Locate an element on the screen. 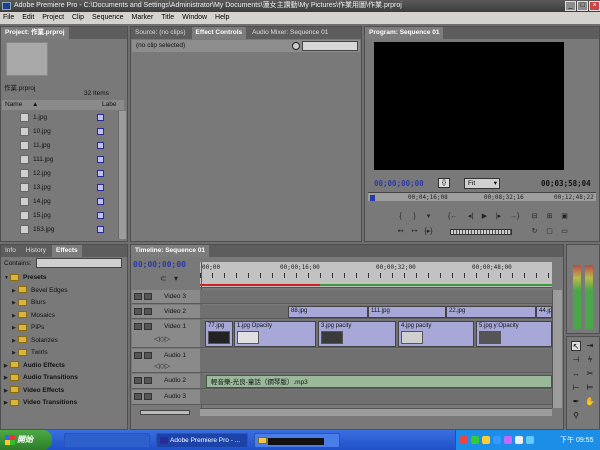 The height and width of the screenshot is (450, 600). marker-icon: ▾ is located at coordinates (428, 216).